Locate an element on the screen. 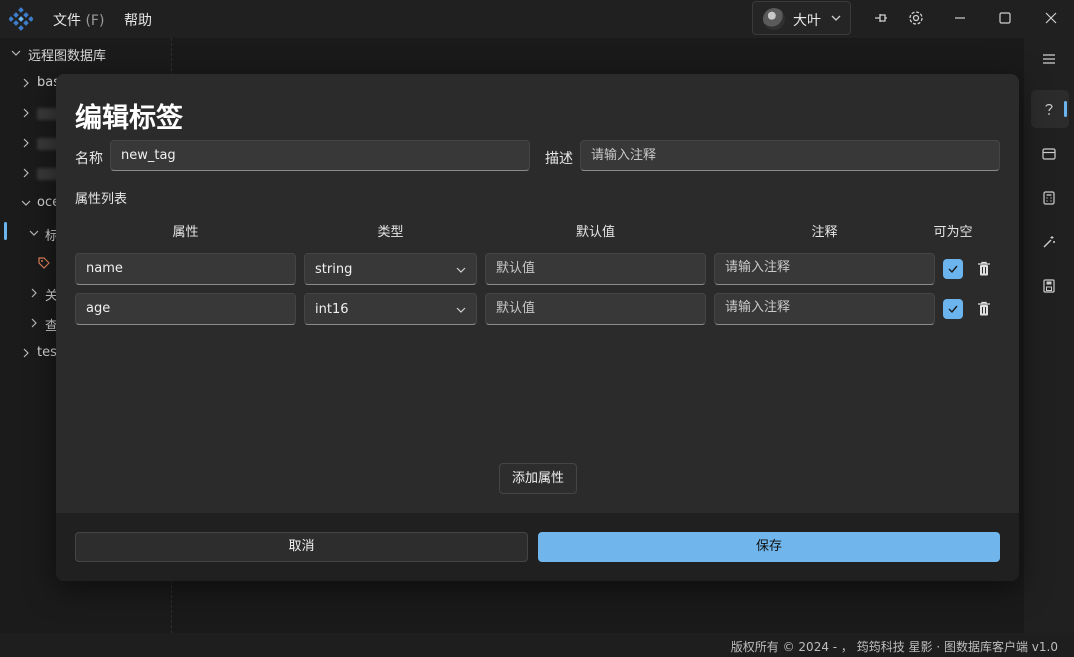 The height and width of the screenshot is (657, 1074). description-label: 描述 is located at coordinates (559, 159).